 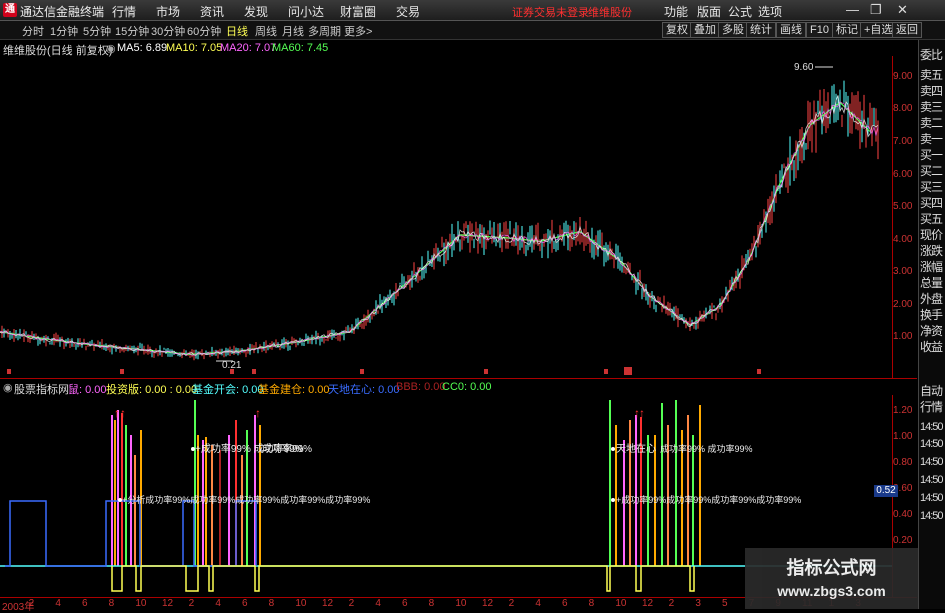 What do you see at coordinates (212, 11) in the screenshot?
I see `menu-news: 资讯` at bounding box center [212, 11].